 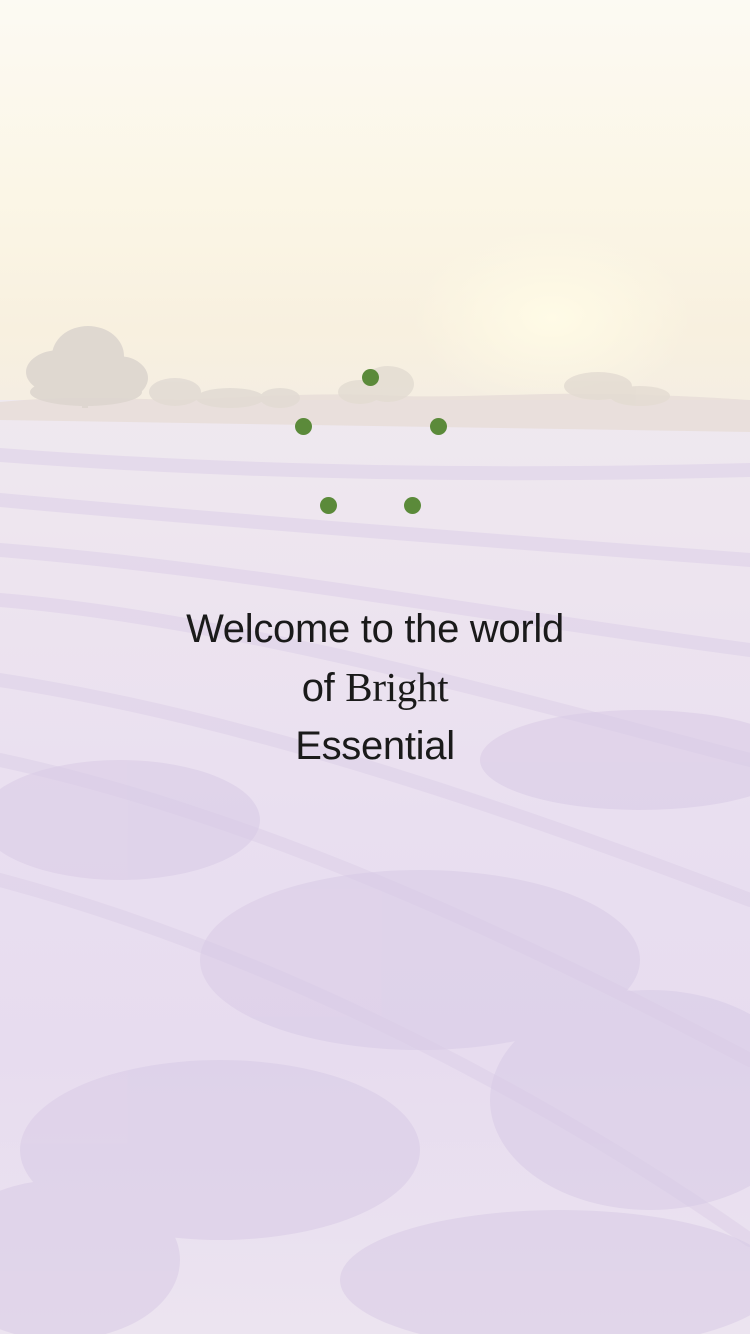 What do you see at coordinates (397, 687) in the screenshot?
I see `brand-name: Bright` at bounding box center [397, 687].